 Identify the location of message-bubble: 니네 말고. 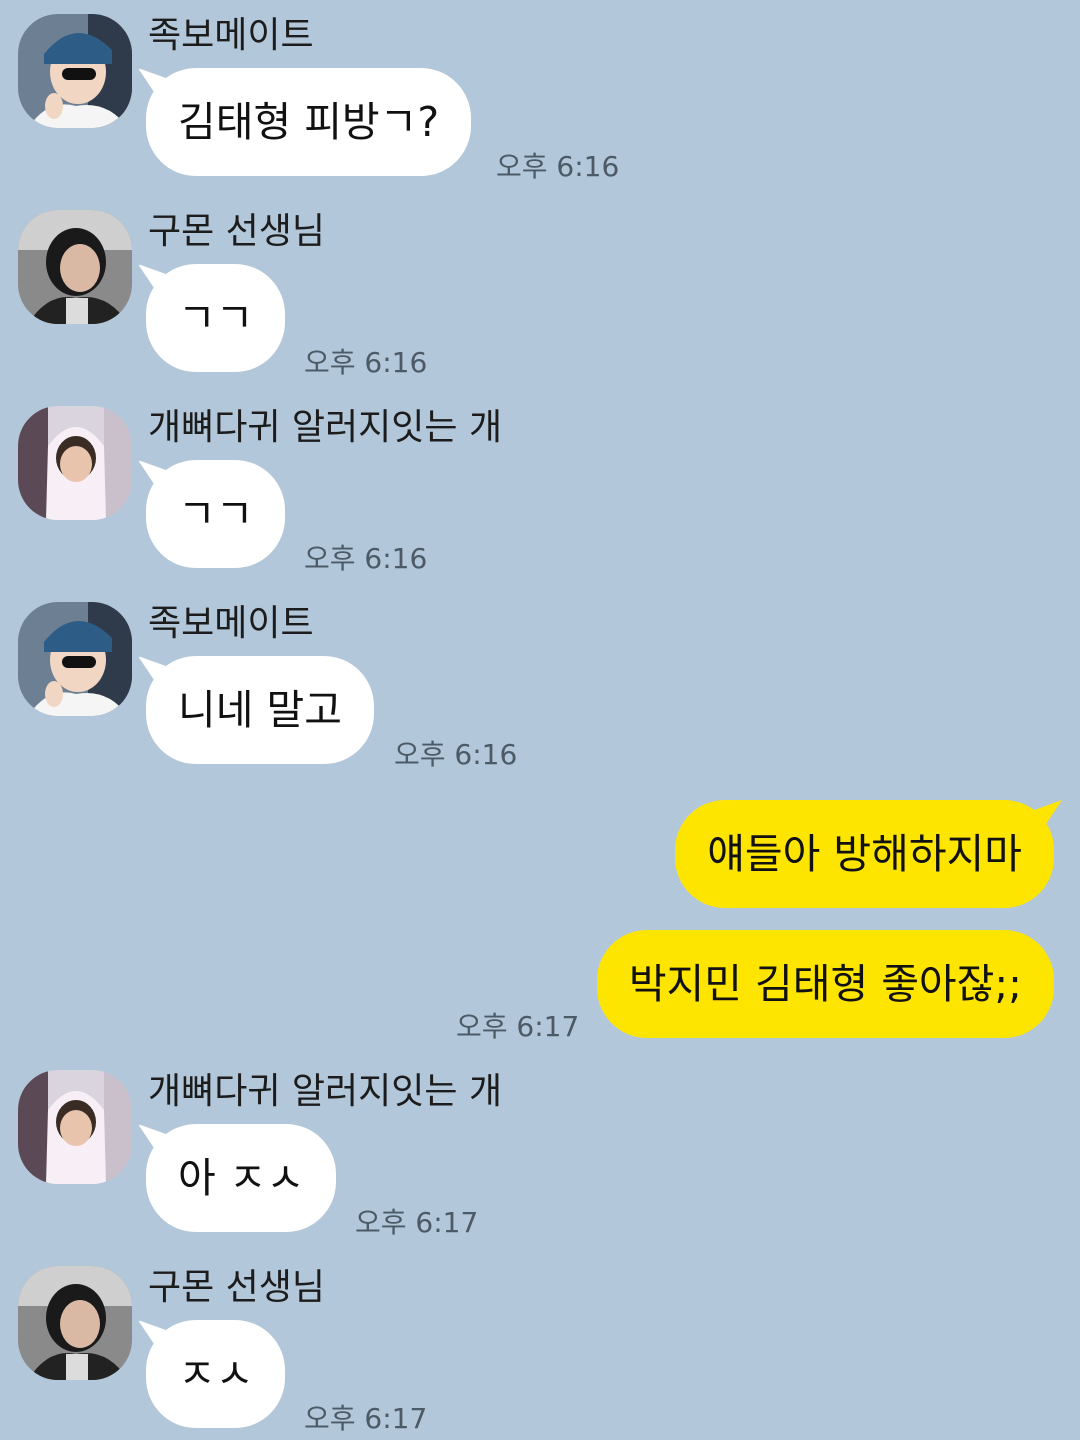
(260, 710).